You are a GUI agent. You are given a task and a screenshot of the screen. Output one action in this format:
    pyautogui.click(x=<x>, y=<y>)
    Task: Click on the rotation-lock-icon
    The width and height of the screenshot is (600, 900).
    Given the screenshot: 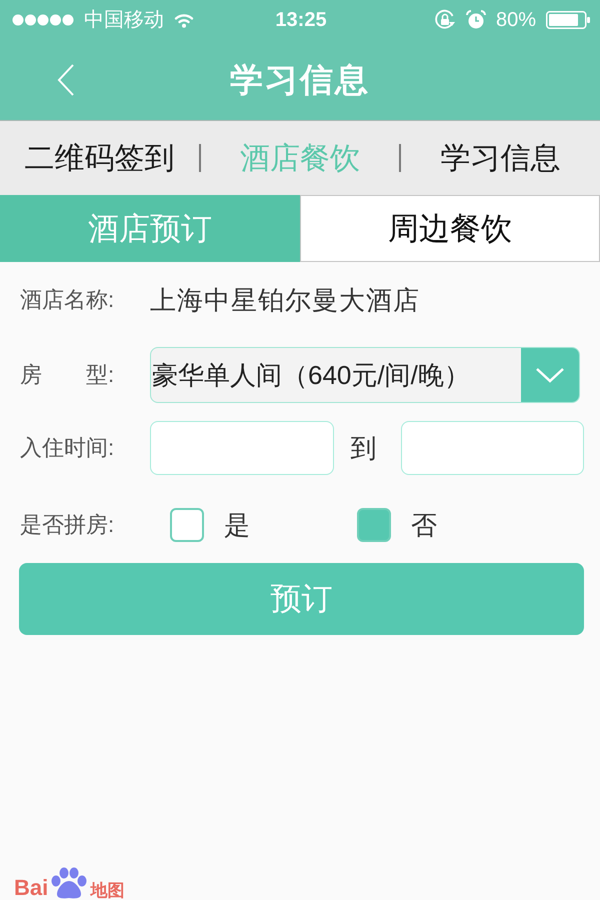 What is the action you would take?
    pyautogui.click(x=445, y=20)
    